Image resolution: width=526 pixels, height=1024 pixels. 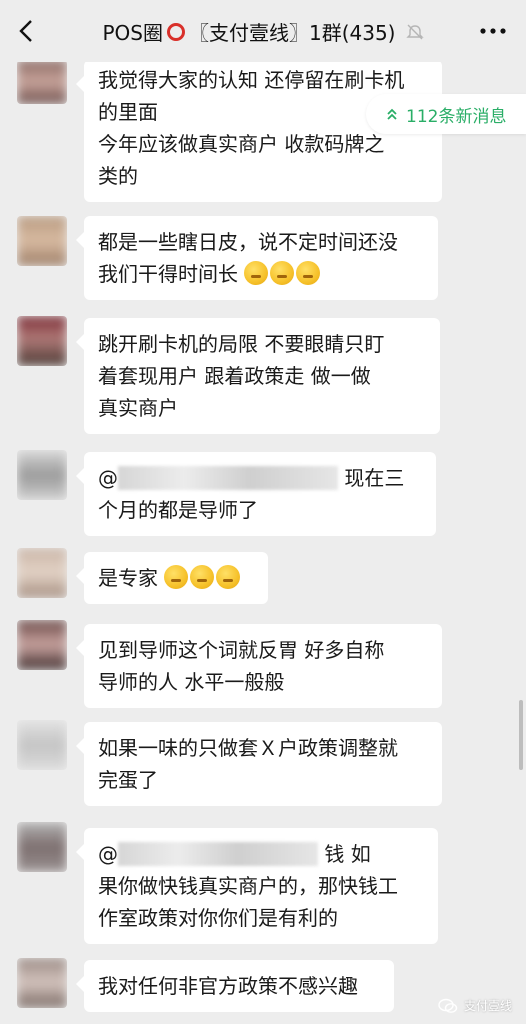 I want to click on message-text: 我们干得时间长, so click(x=168, y=274).